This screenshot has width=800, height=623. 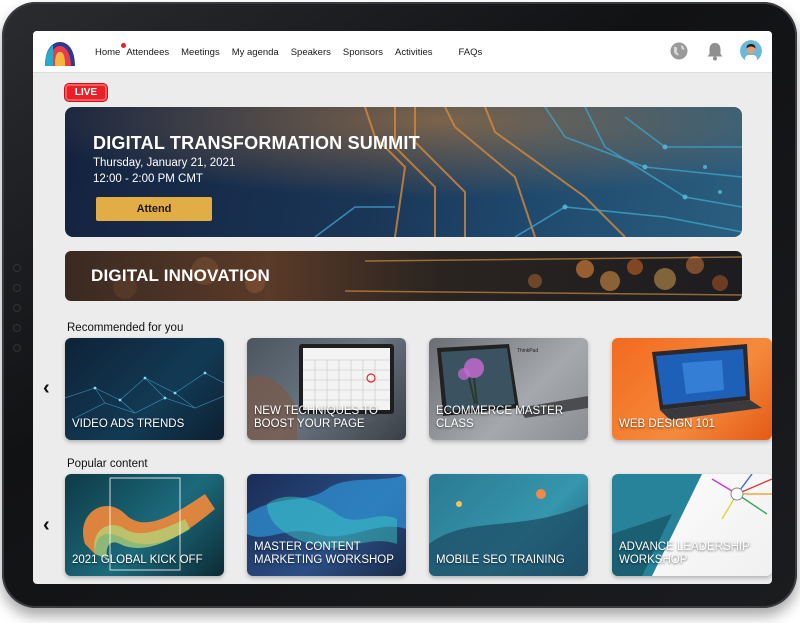 What do you see at coordinates (316, 417) in the screenshot?
I see `card-label: NEW TECHNIQUES TO BOOST YOUR PAGE` at bounding box center [316, 417].